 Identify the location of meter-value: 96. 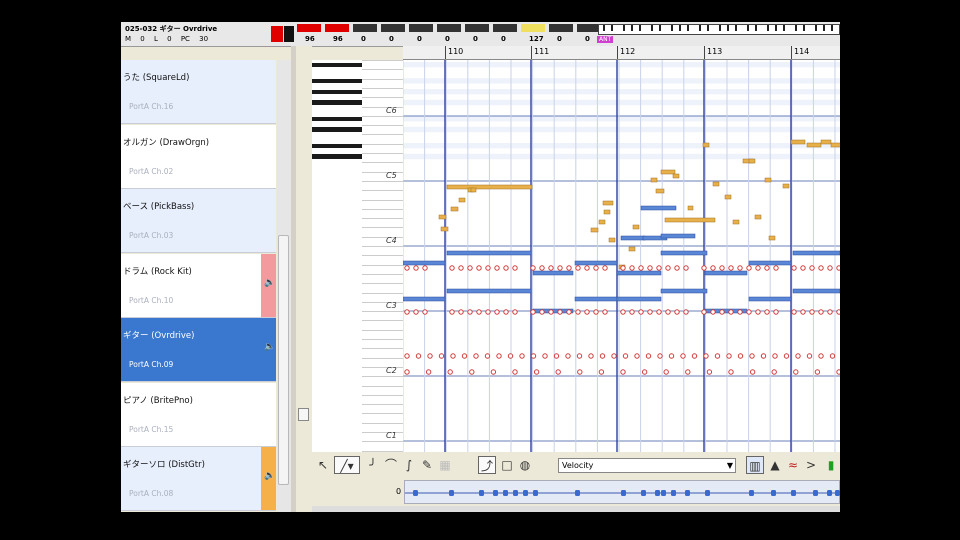
(310, 39).